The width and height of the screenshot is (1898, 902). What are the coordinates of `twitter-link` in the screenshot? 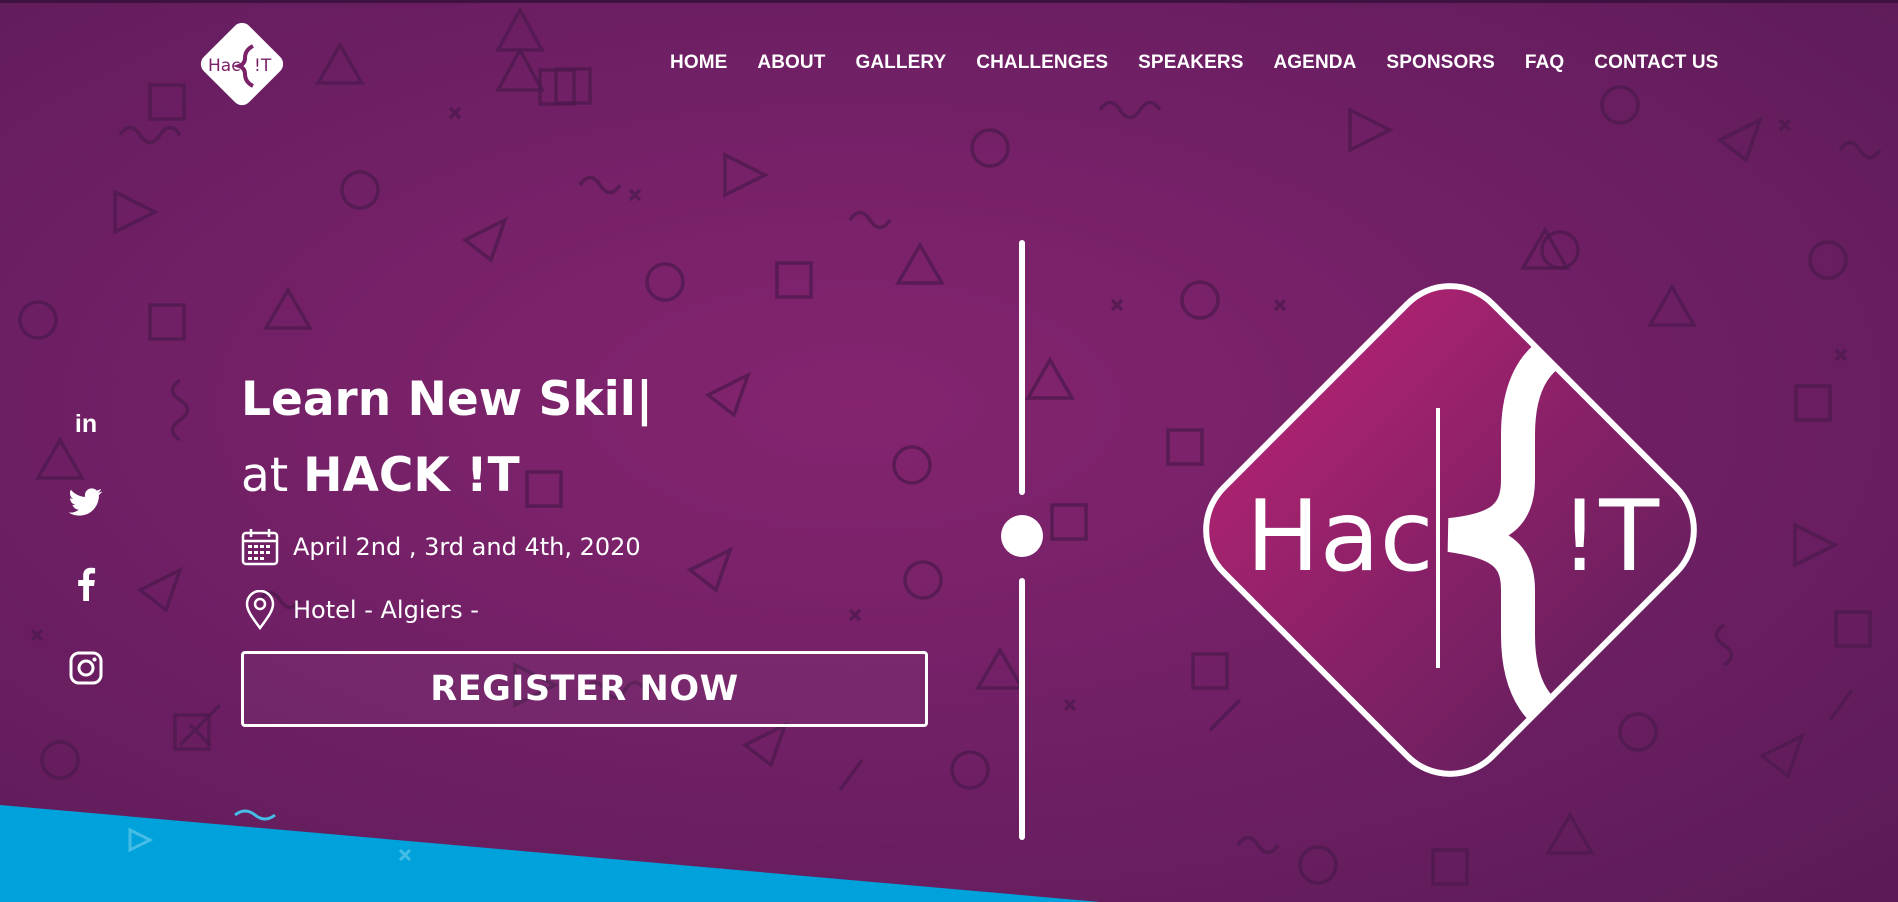 It's located at (86, 502).